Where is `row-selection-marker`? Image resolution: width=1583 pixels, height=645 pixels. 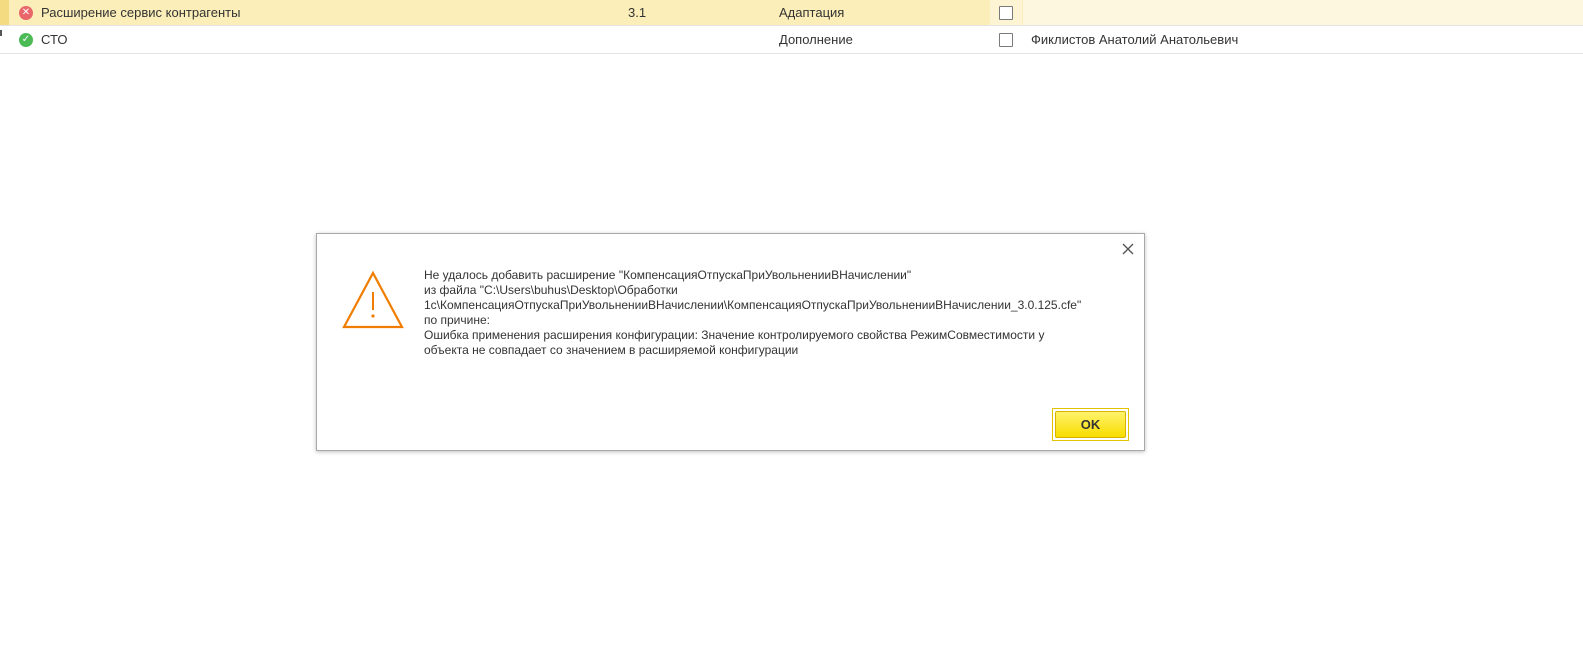 row-selection-marker is located at coordinates (4, 12).